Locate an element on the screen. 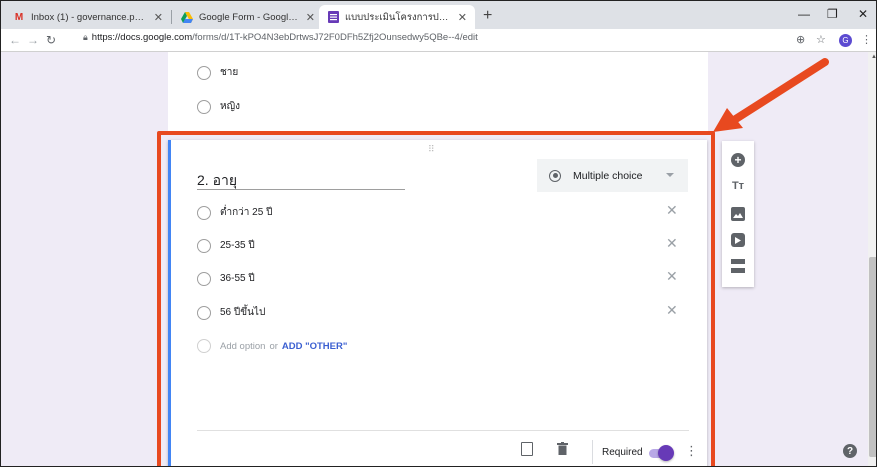  url-host: https://docs.google.com is located at coordinates (142, 37).